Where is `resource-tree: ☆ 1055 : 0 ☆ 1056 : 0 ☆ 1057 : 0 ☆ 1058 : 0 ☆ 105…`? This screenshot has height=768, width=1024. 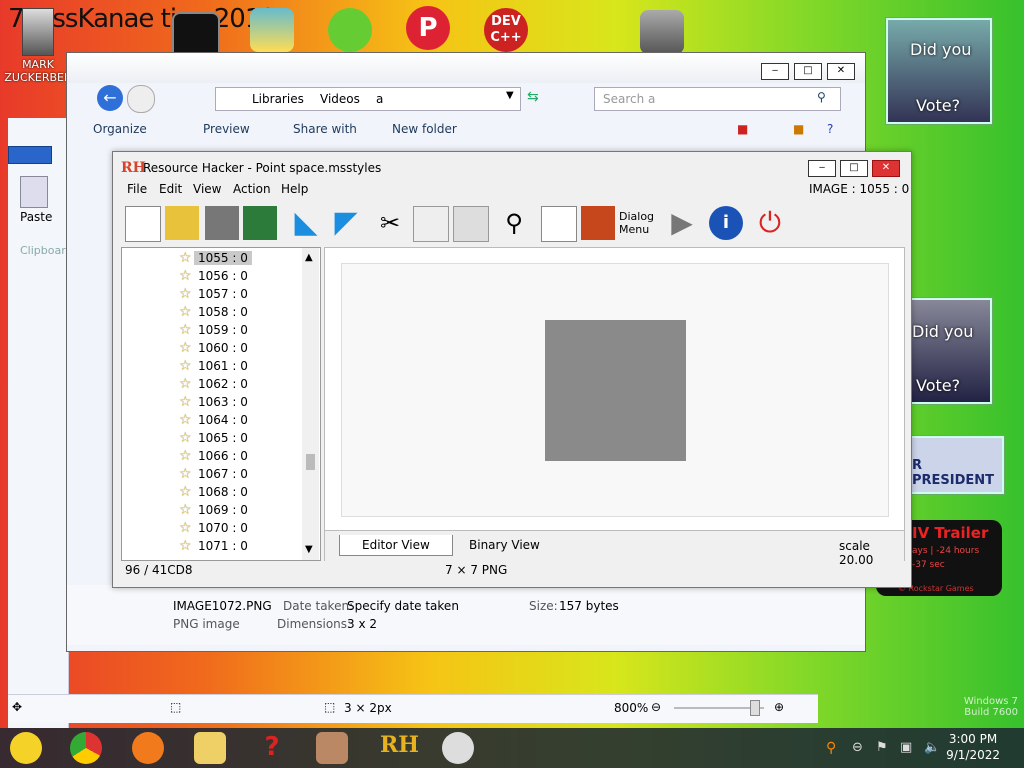 resource-tree: ☆ 1055 : 0 ☆ 1056 : 0 ☆ 1057 : 0 ☆ 1058 : 0 ☆ 105… is located at coordinates (221, 404).